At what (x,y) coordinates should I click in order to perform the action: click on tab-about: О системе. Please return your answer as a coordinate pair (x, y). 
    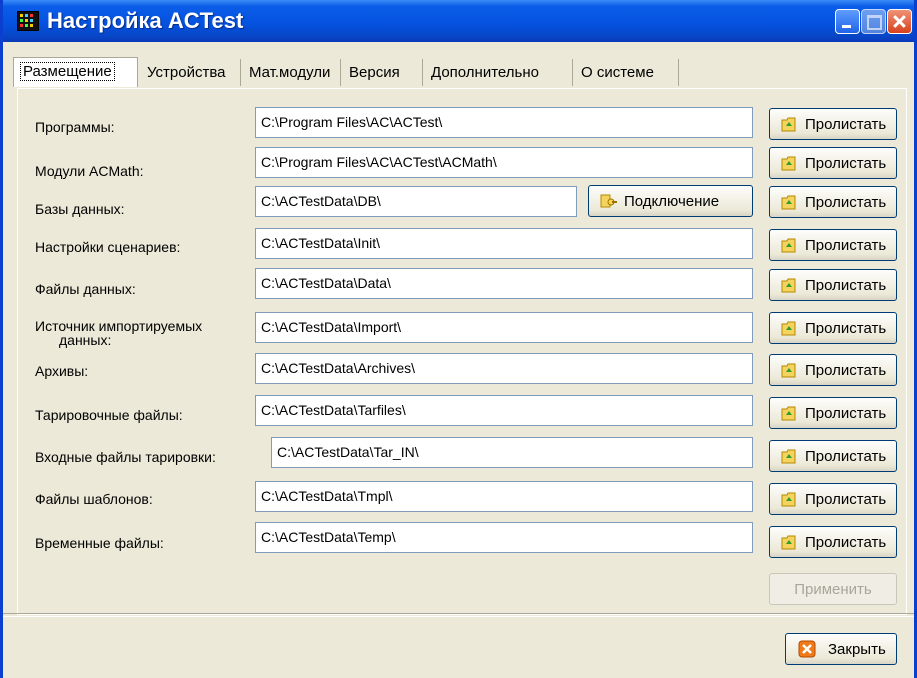
    Looking at the image, I should click on (627, 72).